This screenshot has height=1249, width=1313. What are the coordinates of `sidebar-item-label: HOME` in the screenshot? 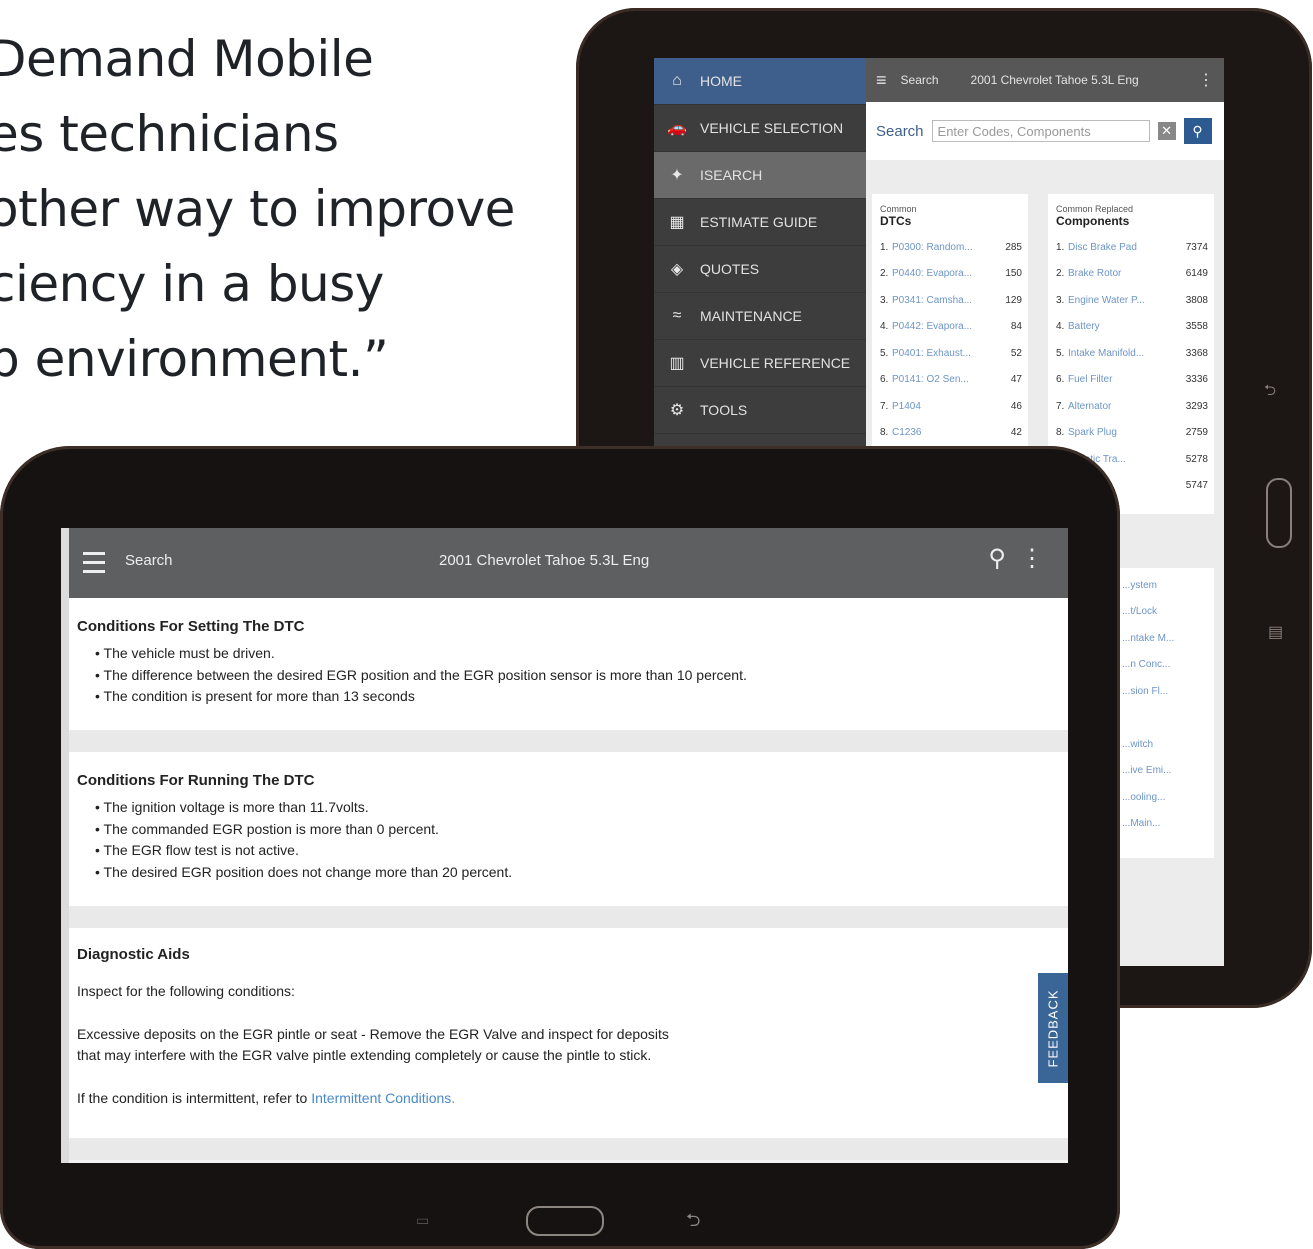 It's located at (721, 81).